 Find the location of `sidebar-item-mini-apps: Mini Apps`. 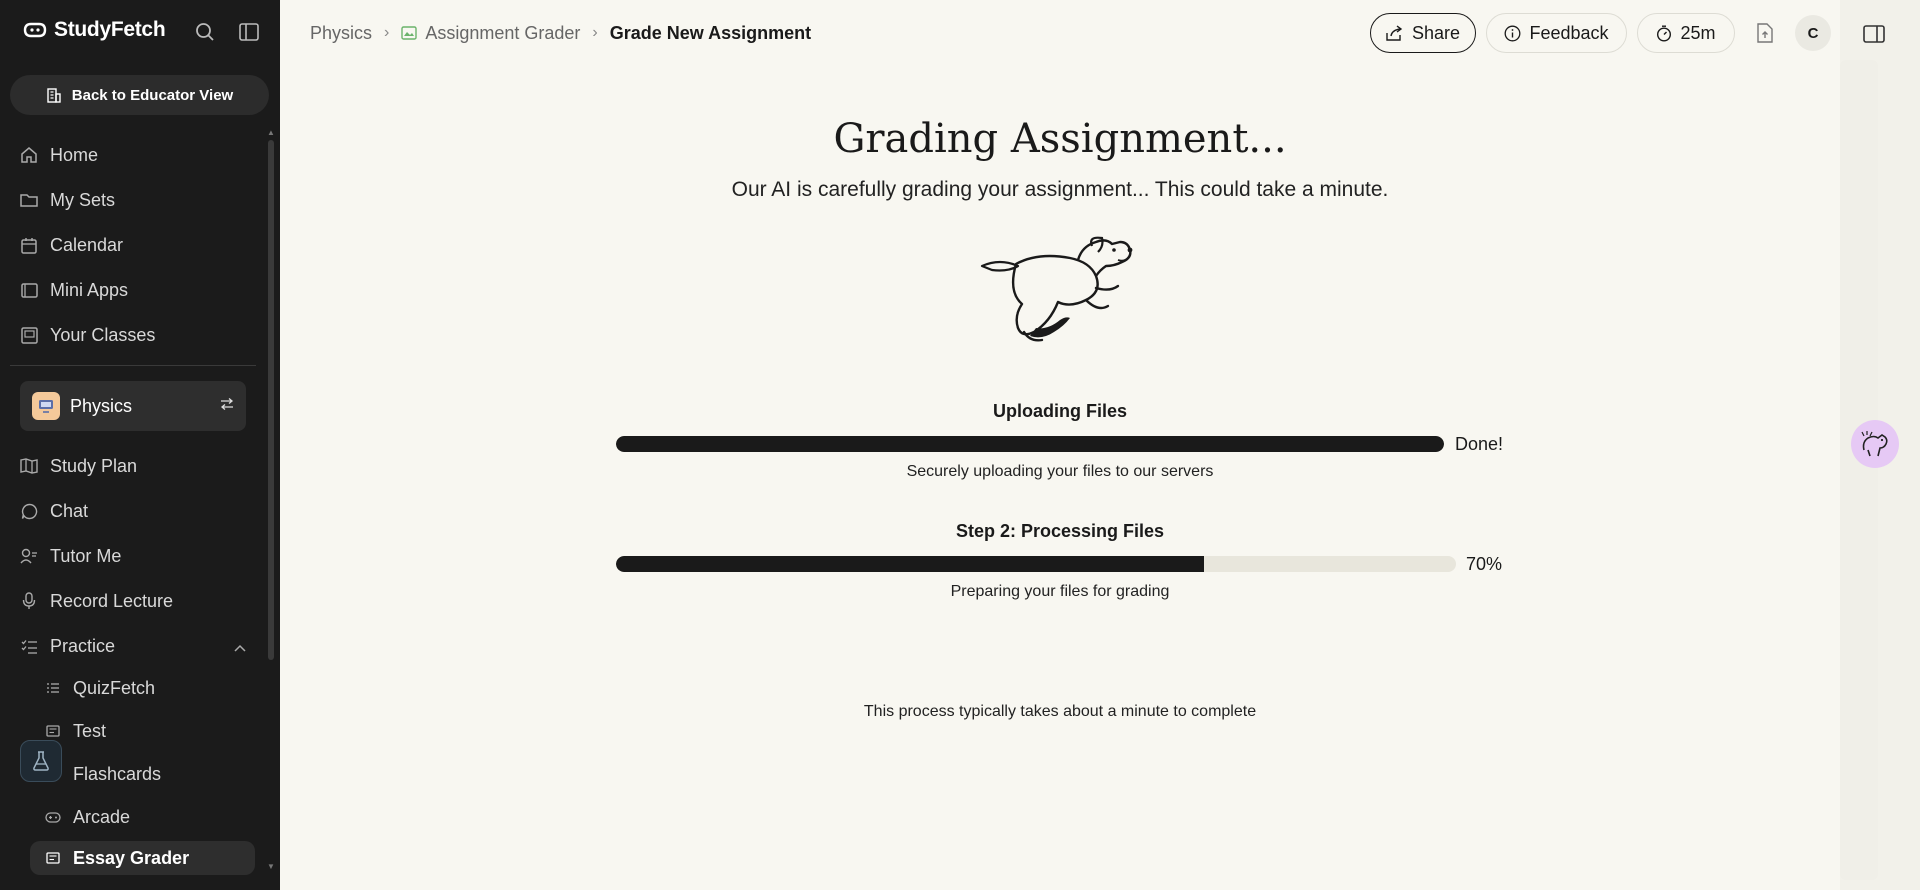

sidebar-item-mini-apps: Mini Apps is located at coordinates (74, 290).